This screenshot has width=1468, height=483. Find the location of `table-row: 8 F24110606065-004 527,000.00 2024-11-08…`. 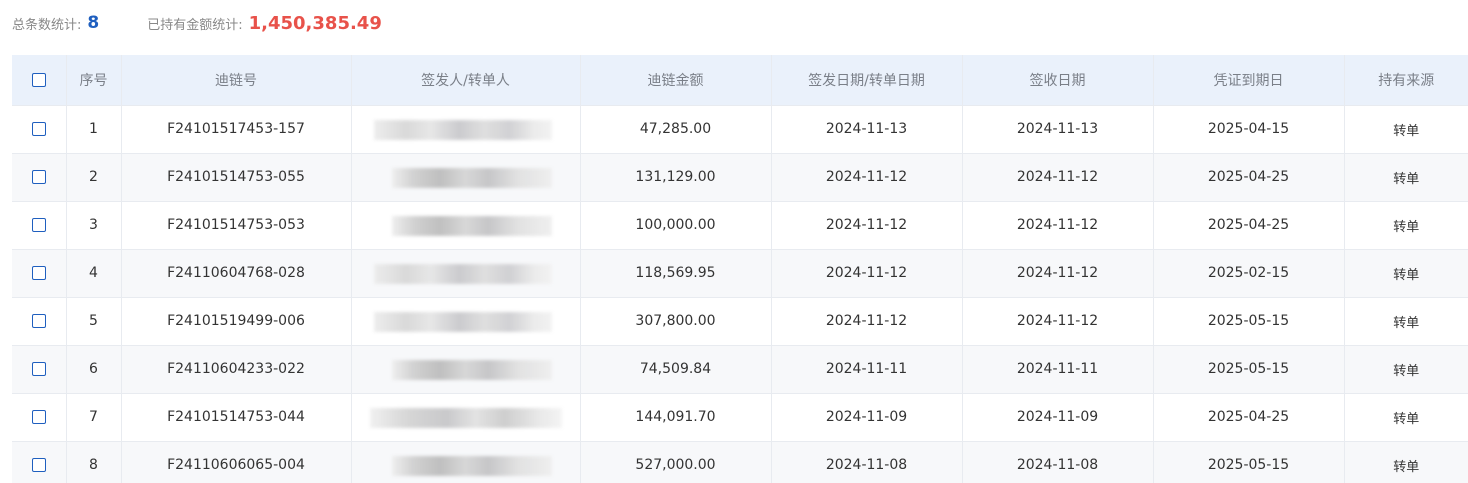

table-row: 8 F24110606065-004 527,000.00 2024-11-08… is located at coordinates (740, 462).